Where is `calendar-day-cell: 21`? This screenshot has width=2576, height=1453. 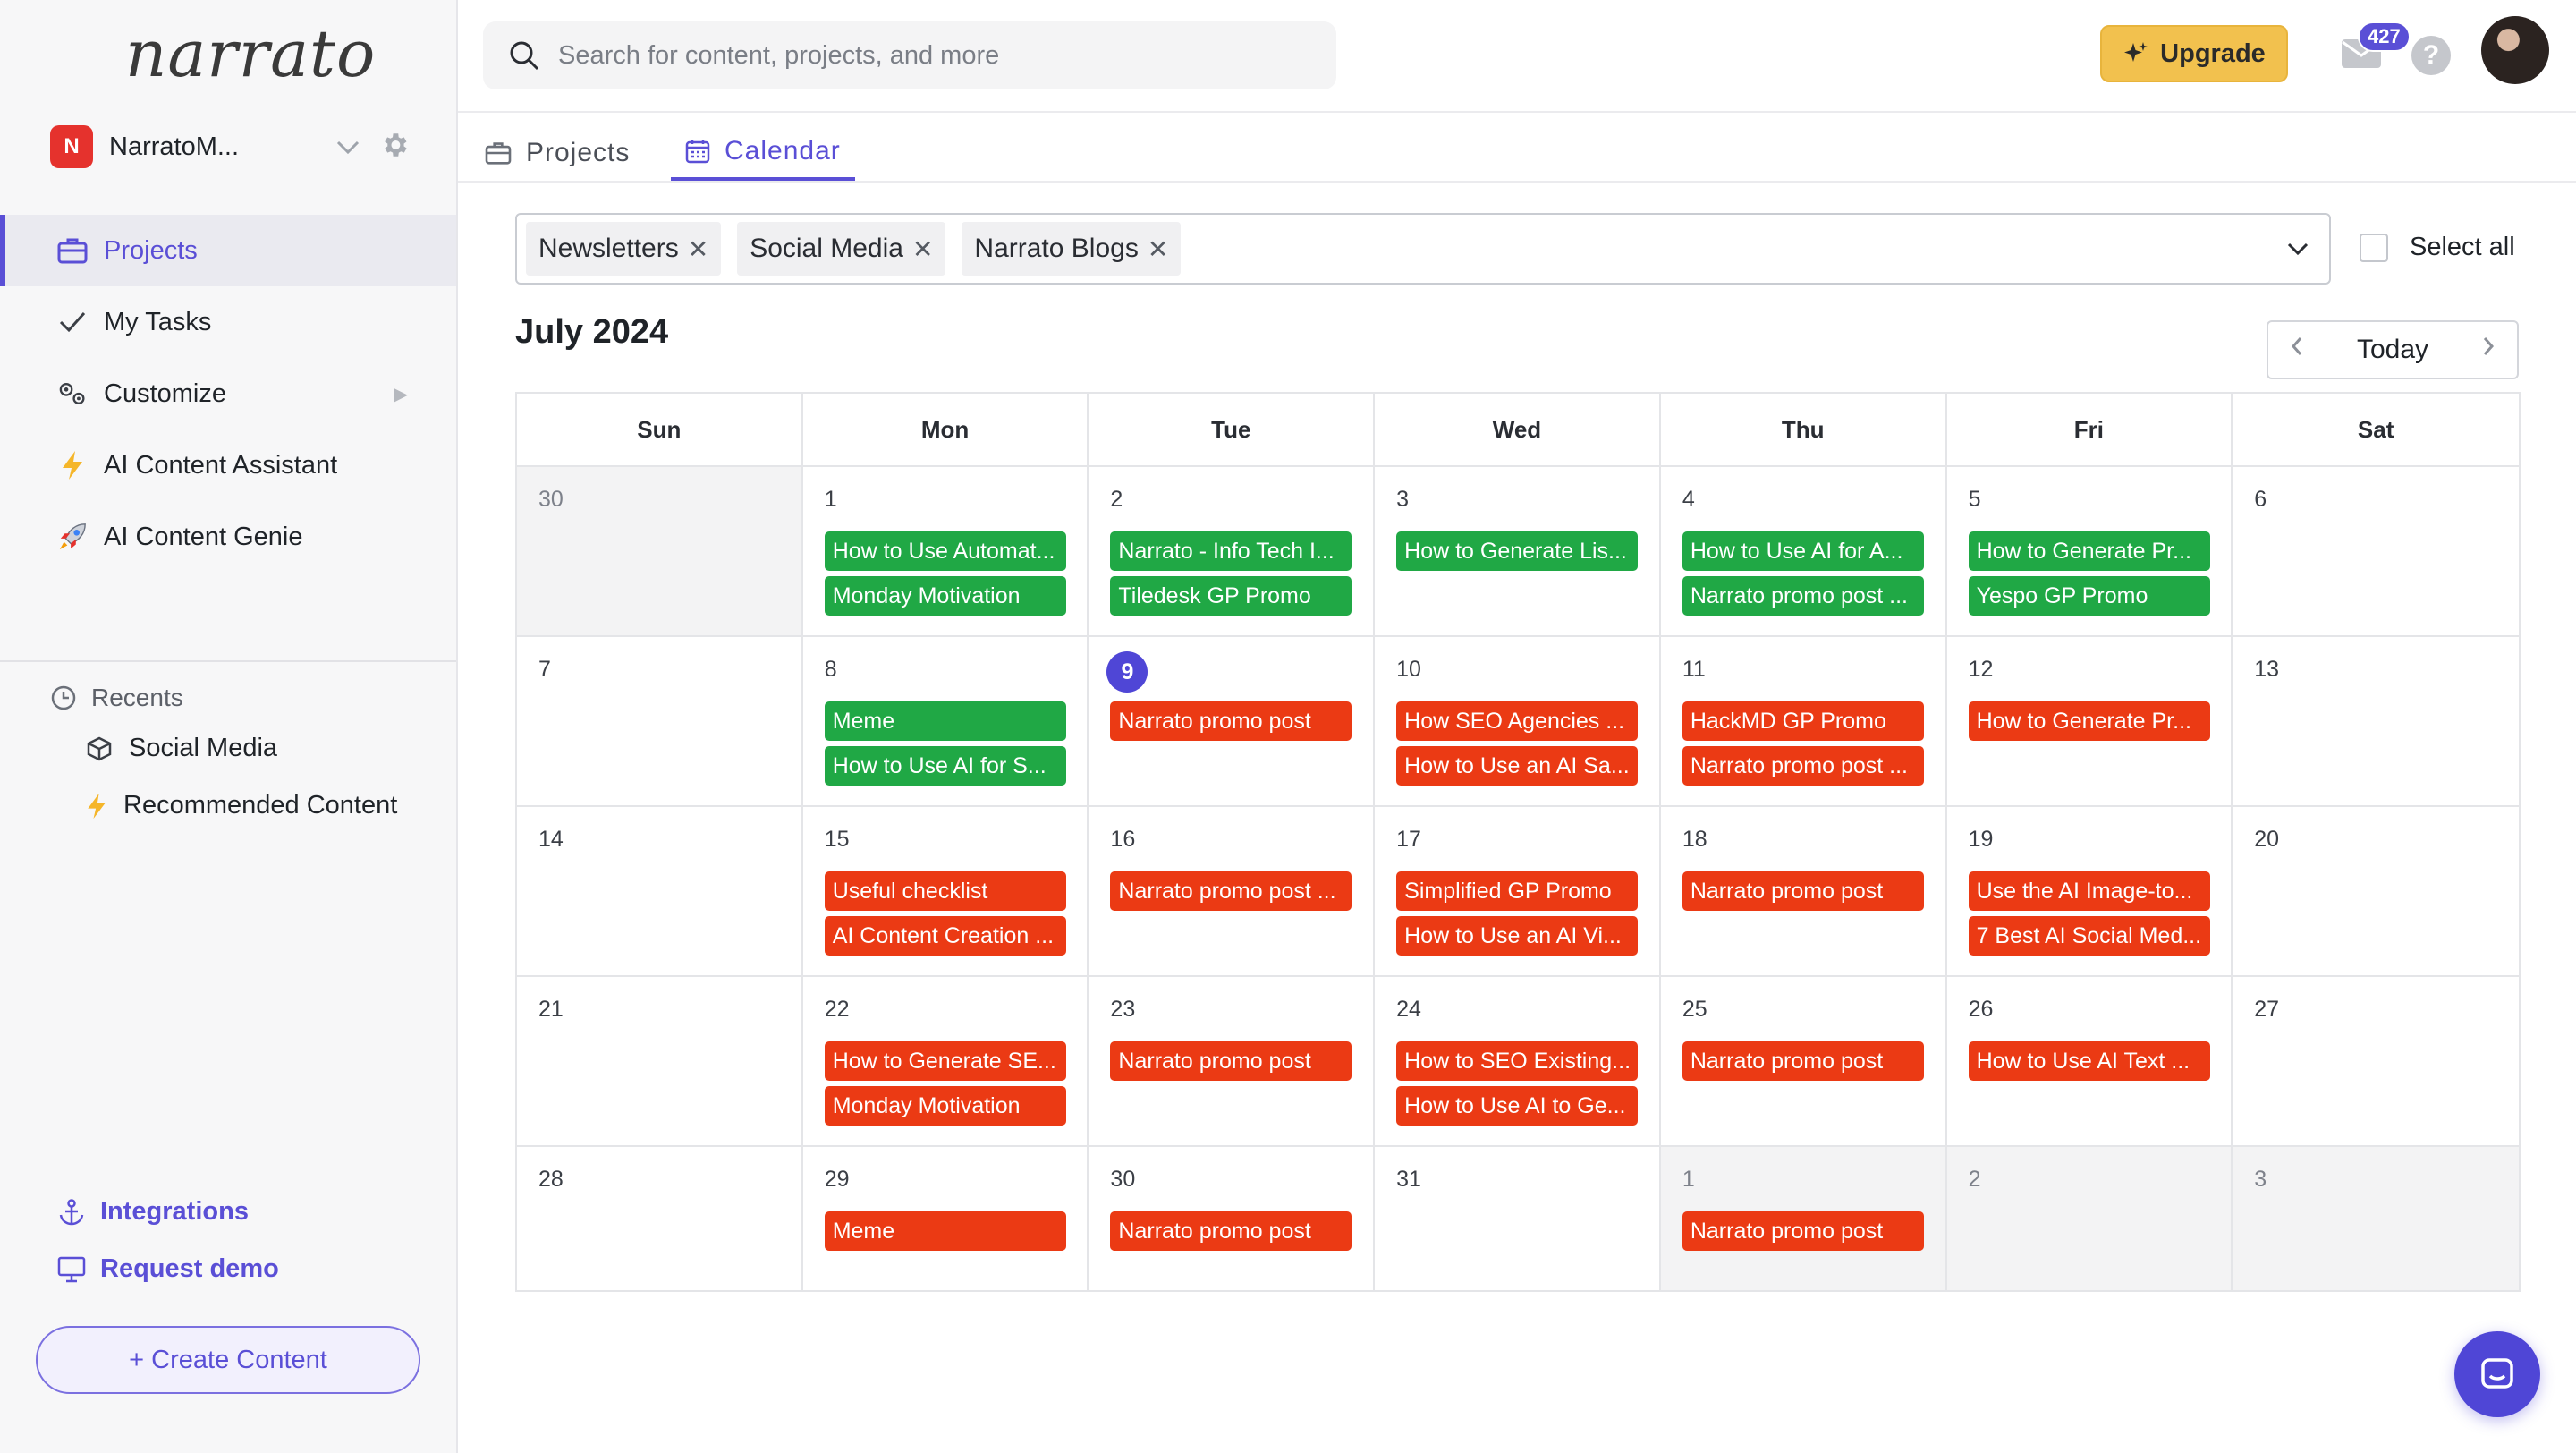
calendar-day-cell: 21 is located at coordinates (660, 1061).